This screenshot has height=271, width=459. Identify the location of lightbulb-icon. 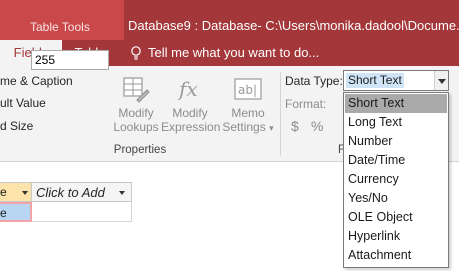
(136, 53).